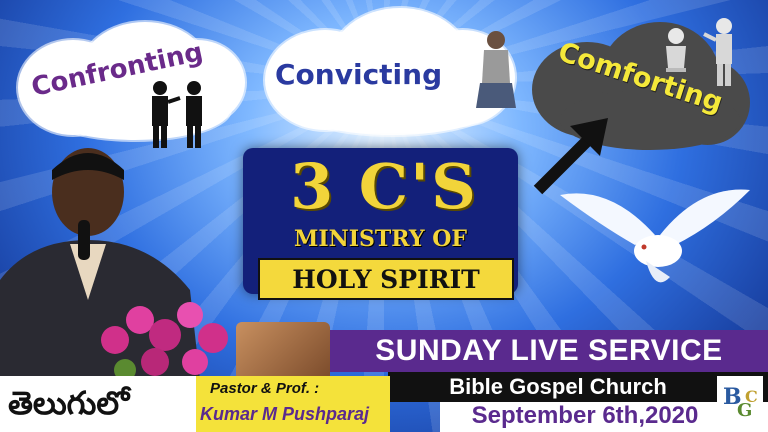  Describe the element at coordinates (265, 388) in the screenshot. I see `pastor-title: Pastor & Prof. :` at that location.